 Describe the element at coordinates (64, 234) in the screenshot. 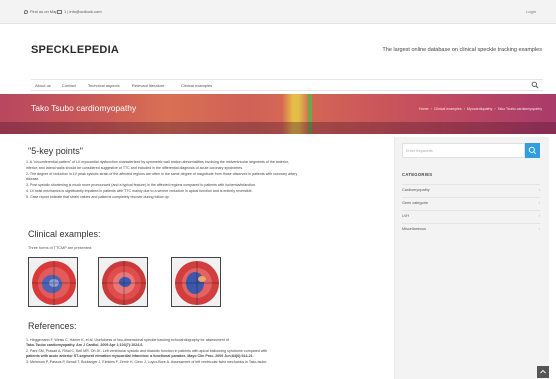

I see `clinical-examples-heading: Clinical examples:` at that location.